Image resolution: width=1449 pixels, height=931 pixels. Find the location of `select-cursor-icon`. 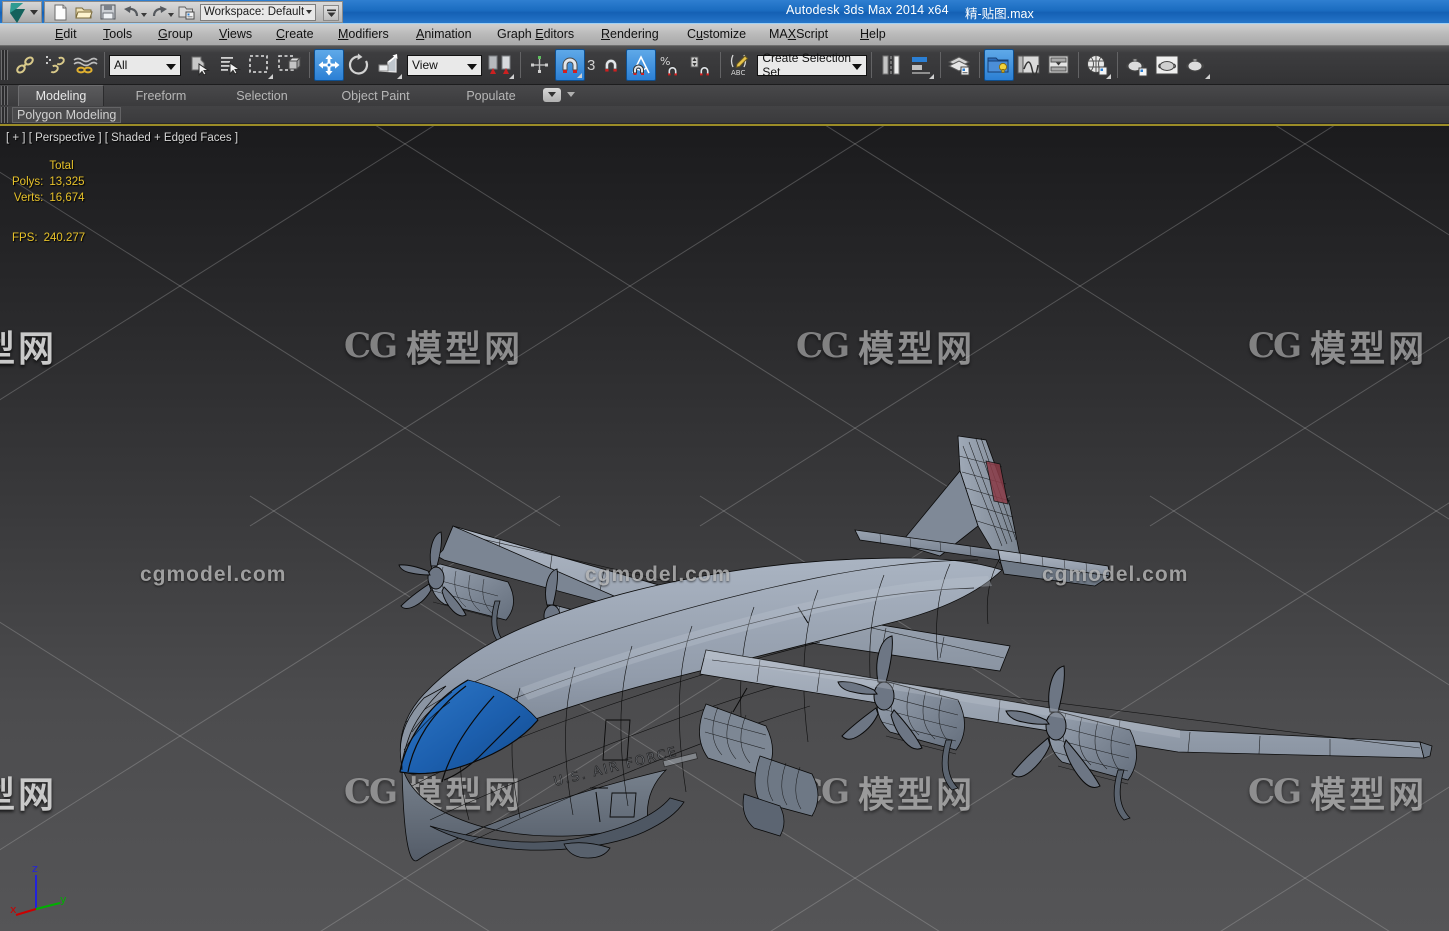

select-cursor-icon is located at coordinates (201, 66).